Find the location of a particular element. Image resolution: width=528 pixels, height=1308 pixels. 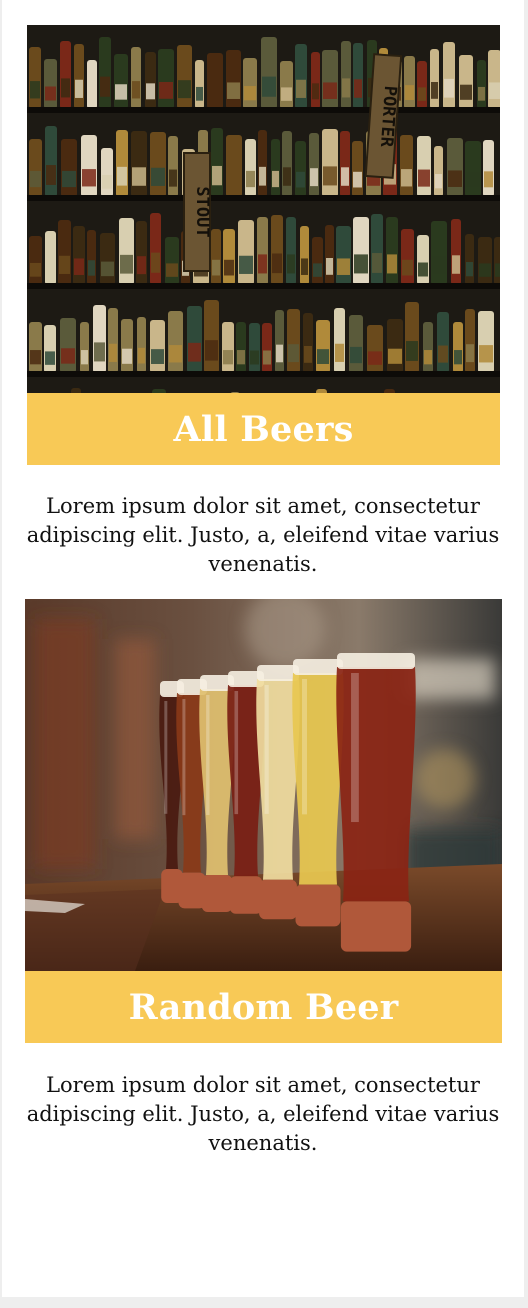

random-beer-banner: Random Beer is located at coordinates (263, 1007).